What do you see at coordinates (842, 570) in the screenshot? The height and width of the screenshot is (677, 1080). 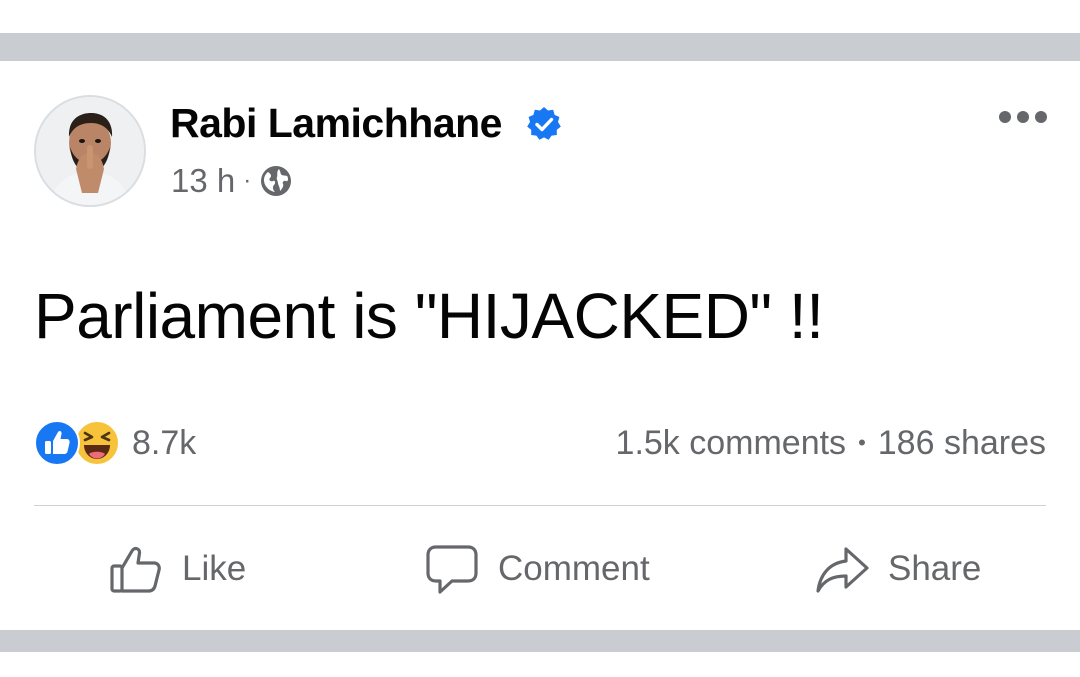 I see `share-arrow-icon` at bounding box center [842, 570].